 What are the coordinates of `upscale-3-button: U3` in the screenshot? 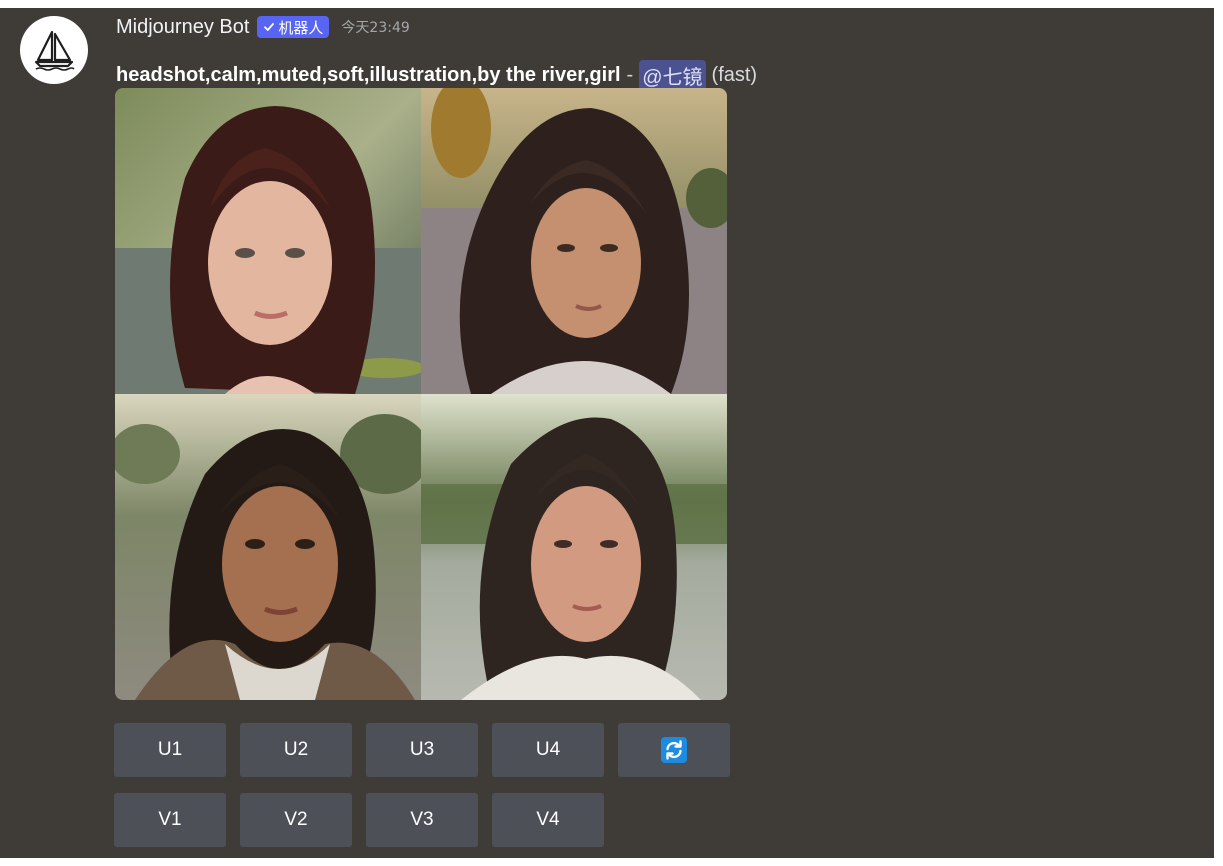 It's located at (422, 750).